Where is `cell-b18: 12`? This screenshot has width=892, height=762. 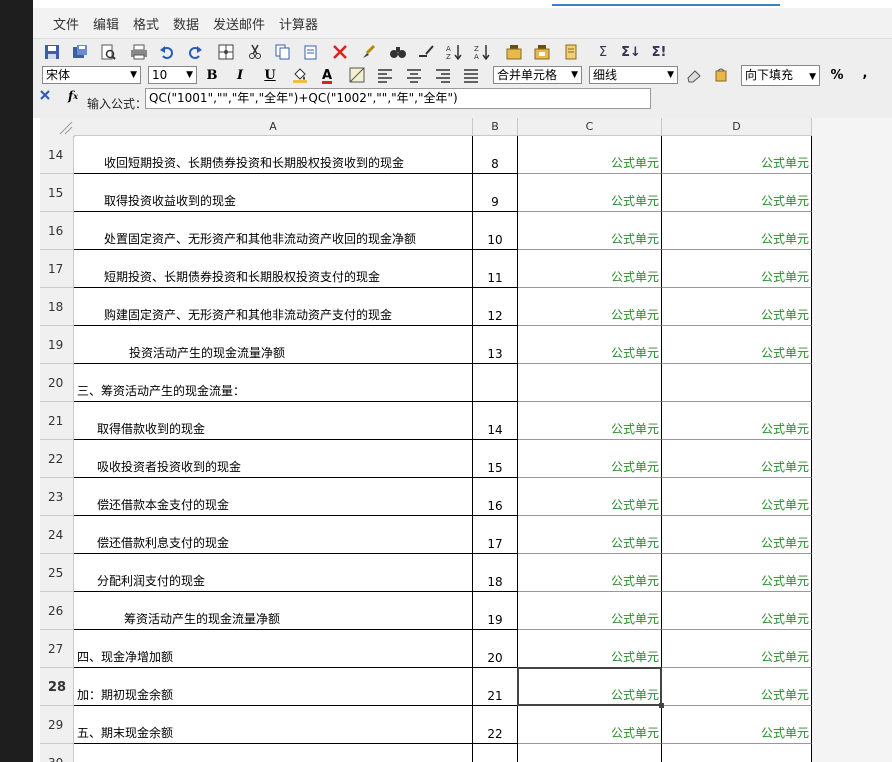
cell-b18: 12 is located at coordinates (495, 307).